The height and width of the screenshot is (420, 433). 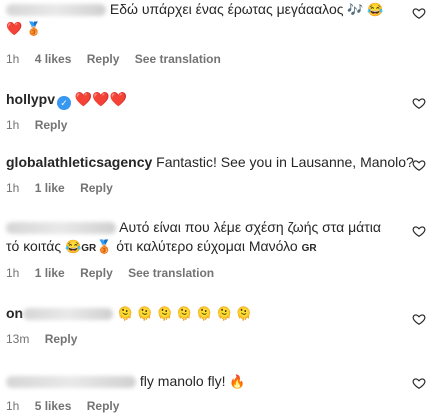 I want to click on comment-body: hollypv ✓ ❤️❤️❤️, so click(x=206, y=100).